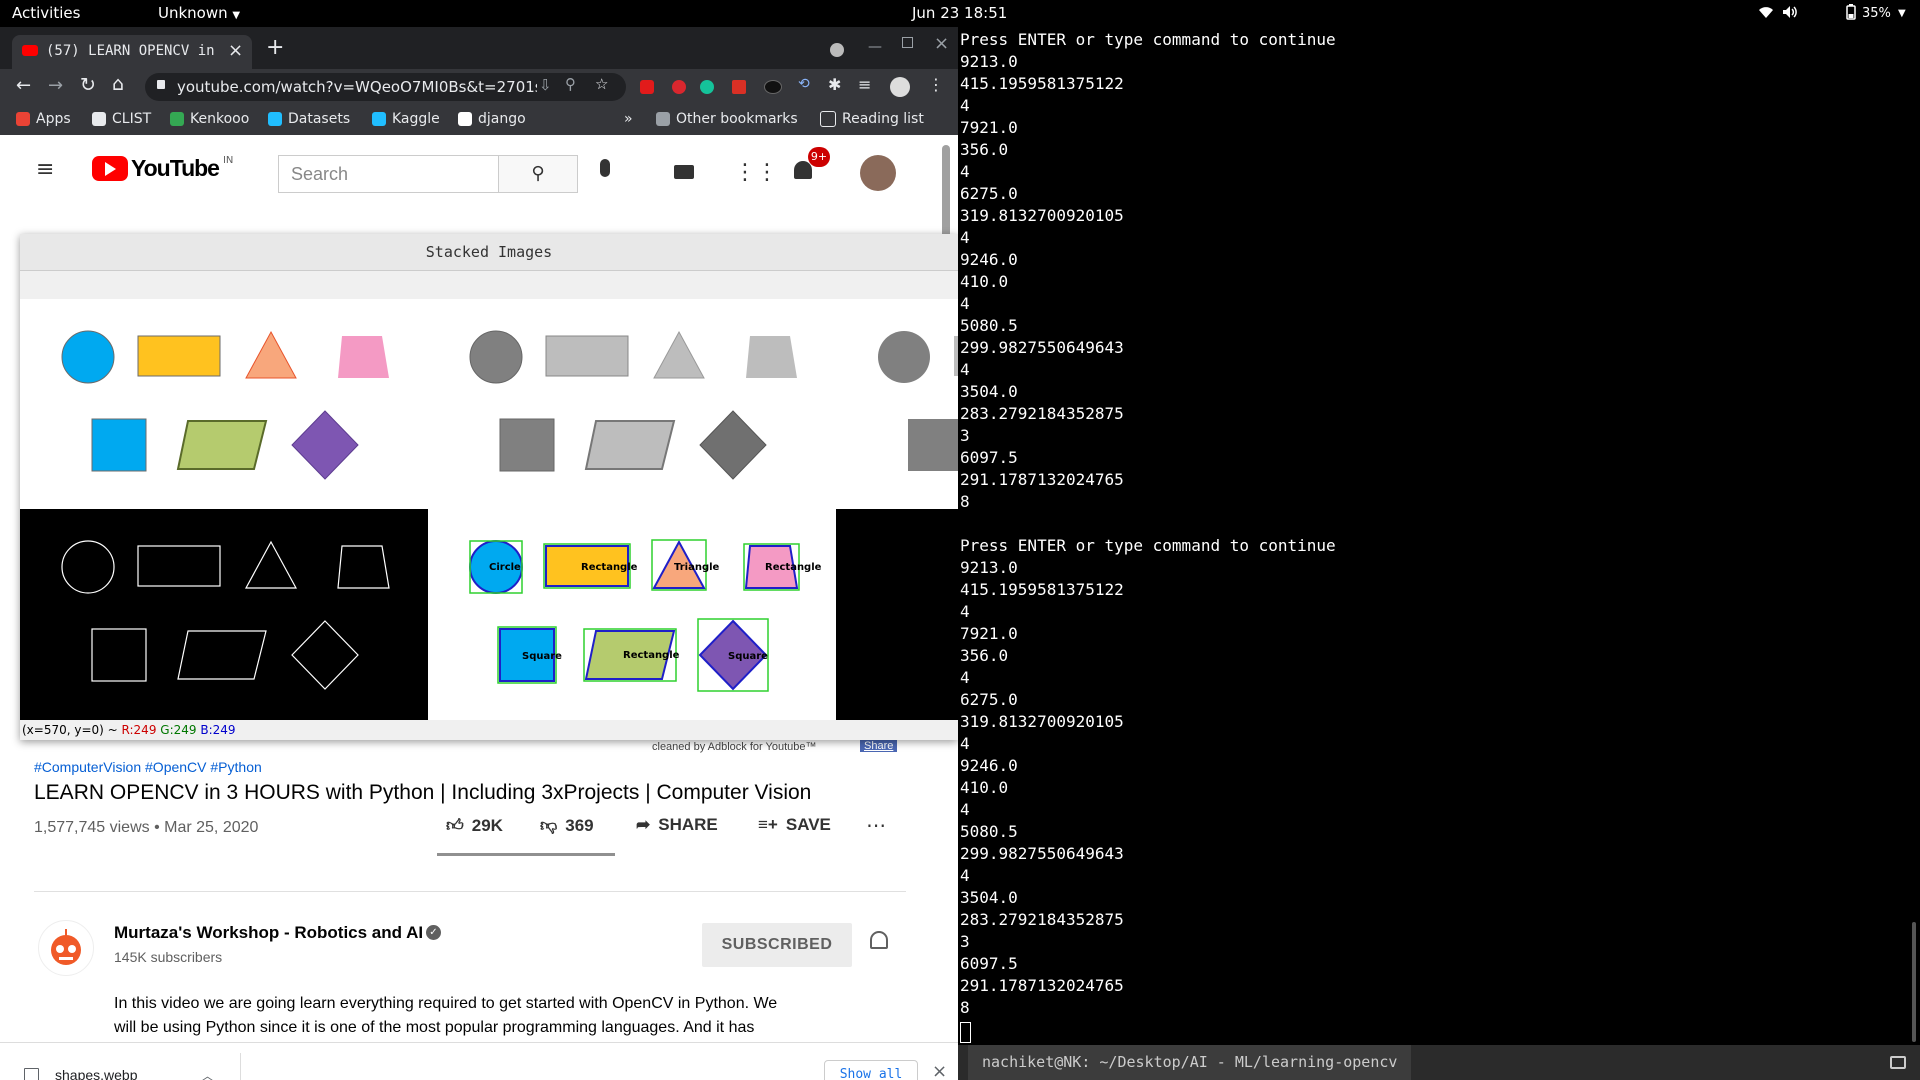 This screenshot has width=1920, height=1080. I want to click on grayscale-shapes-panel, so click(632, 404).